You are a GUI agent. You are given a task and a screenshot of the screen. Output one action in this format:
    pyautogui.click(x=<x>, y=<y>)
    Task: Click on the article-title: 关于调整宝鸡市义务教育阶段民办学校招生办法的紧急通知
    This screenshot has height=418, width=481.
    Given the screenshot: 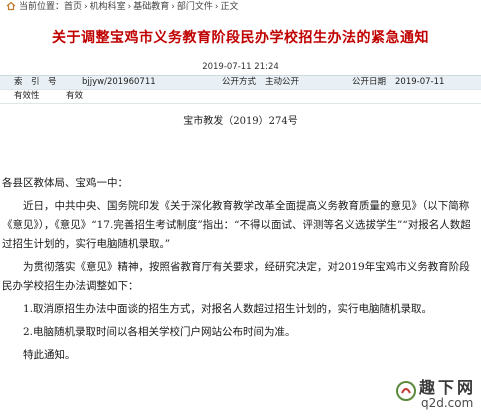 What is the action you would take?
    pyautogui.click(x=240, y=38)
    